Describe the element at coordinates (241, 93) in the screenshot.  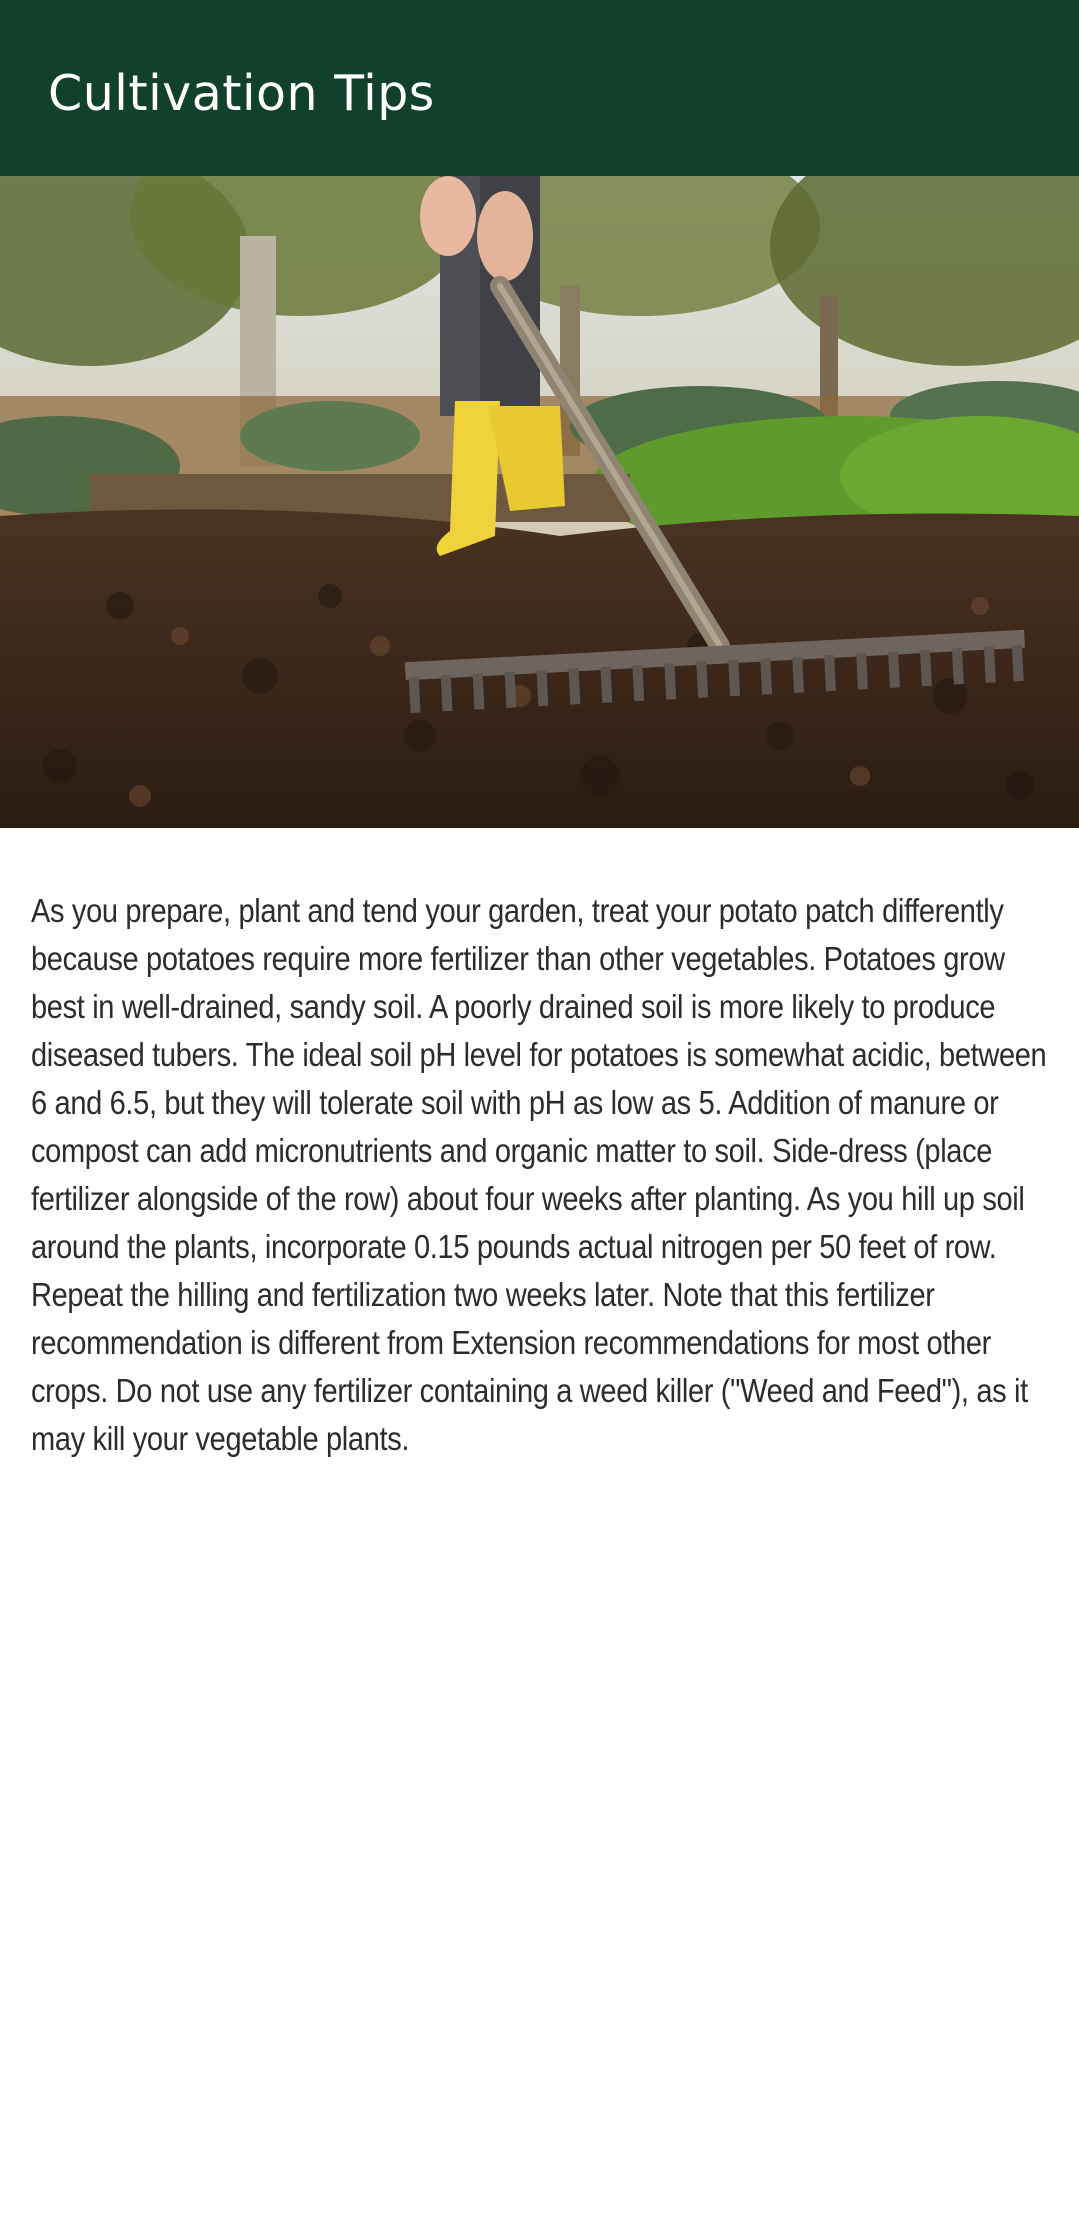
I see `page-title: Cultivation Tips` at that location.